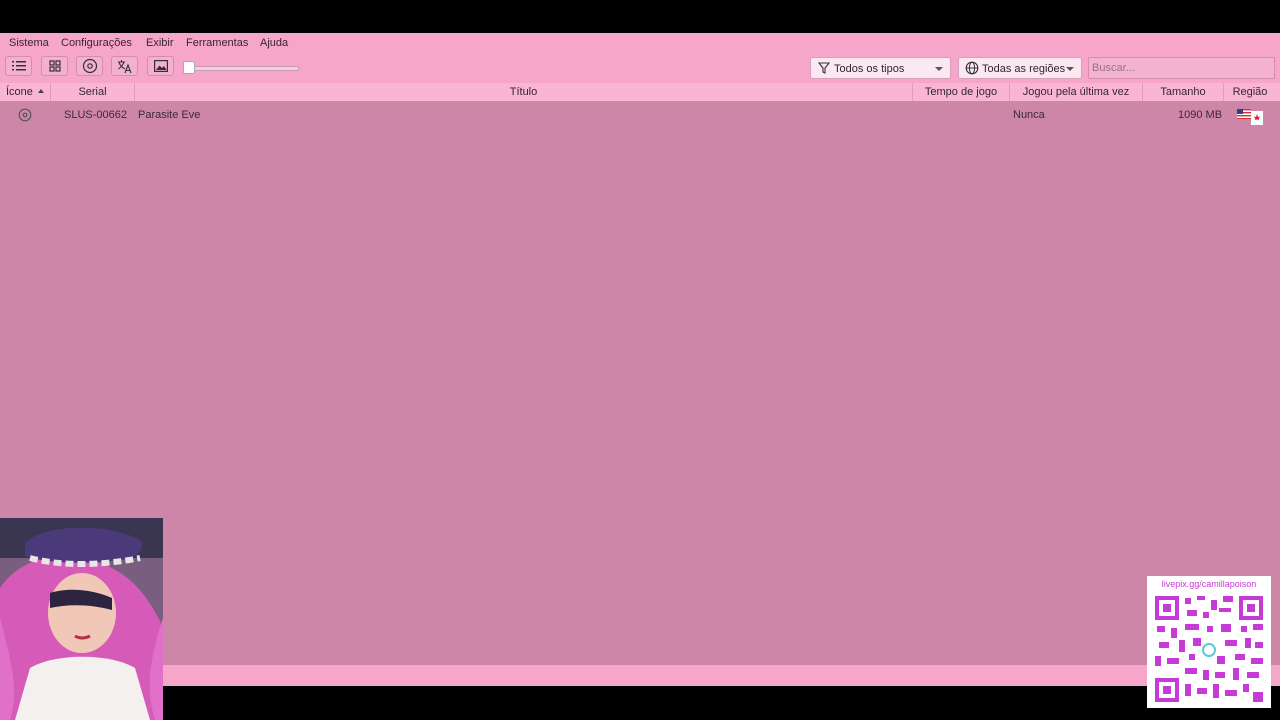 Image resolution: width=1280 pixels, height=720 pixels. I want to click on stream-bottom-border, so click(640, 703).